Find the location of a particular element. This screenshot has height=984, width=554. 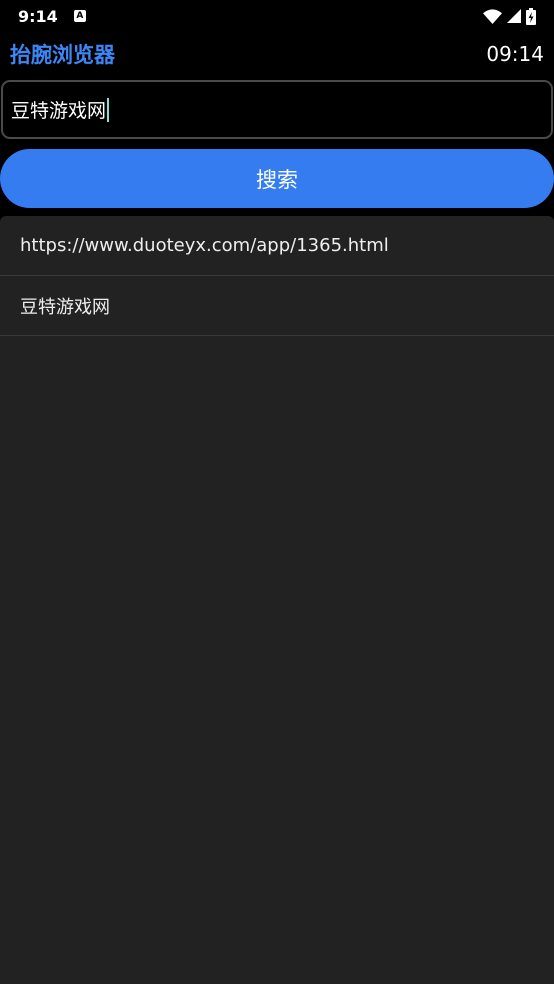

header-clock: 09:14 is located at coordinates (515, 54).